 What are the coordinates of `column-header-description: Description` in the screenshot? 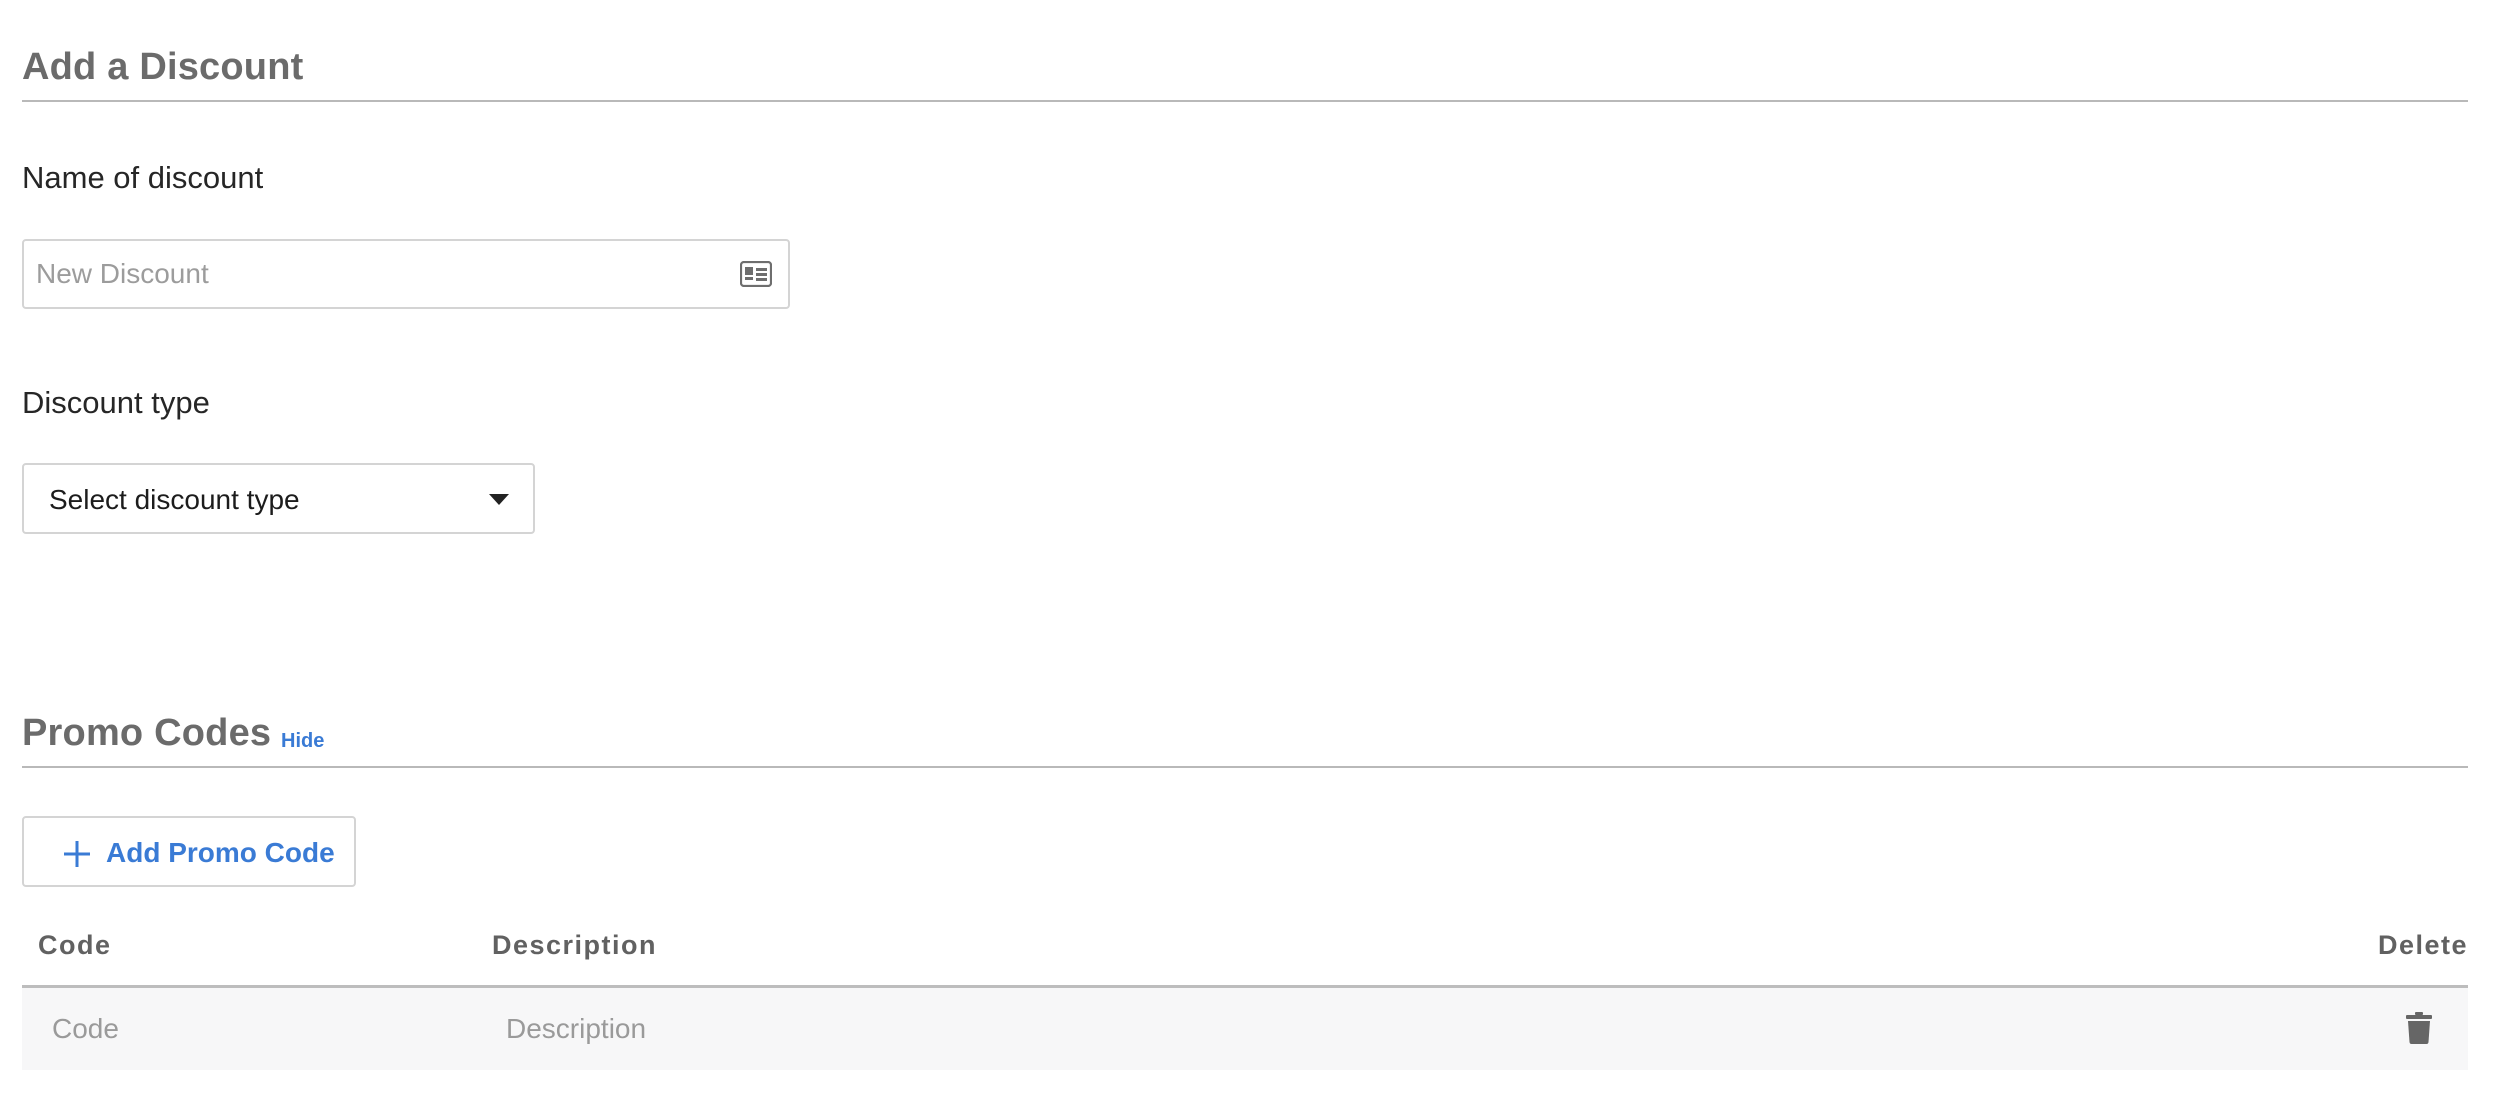 It's located at (575, 945).